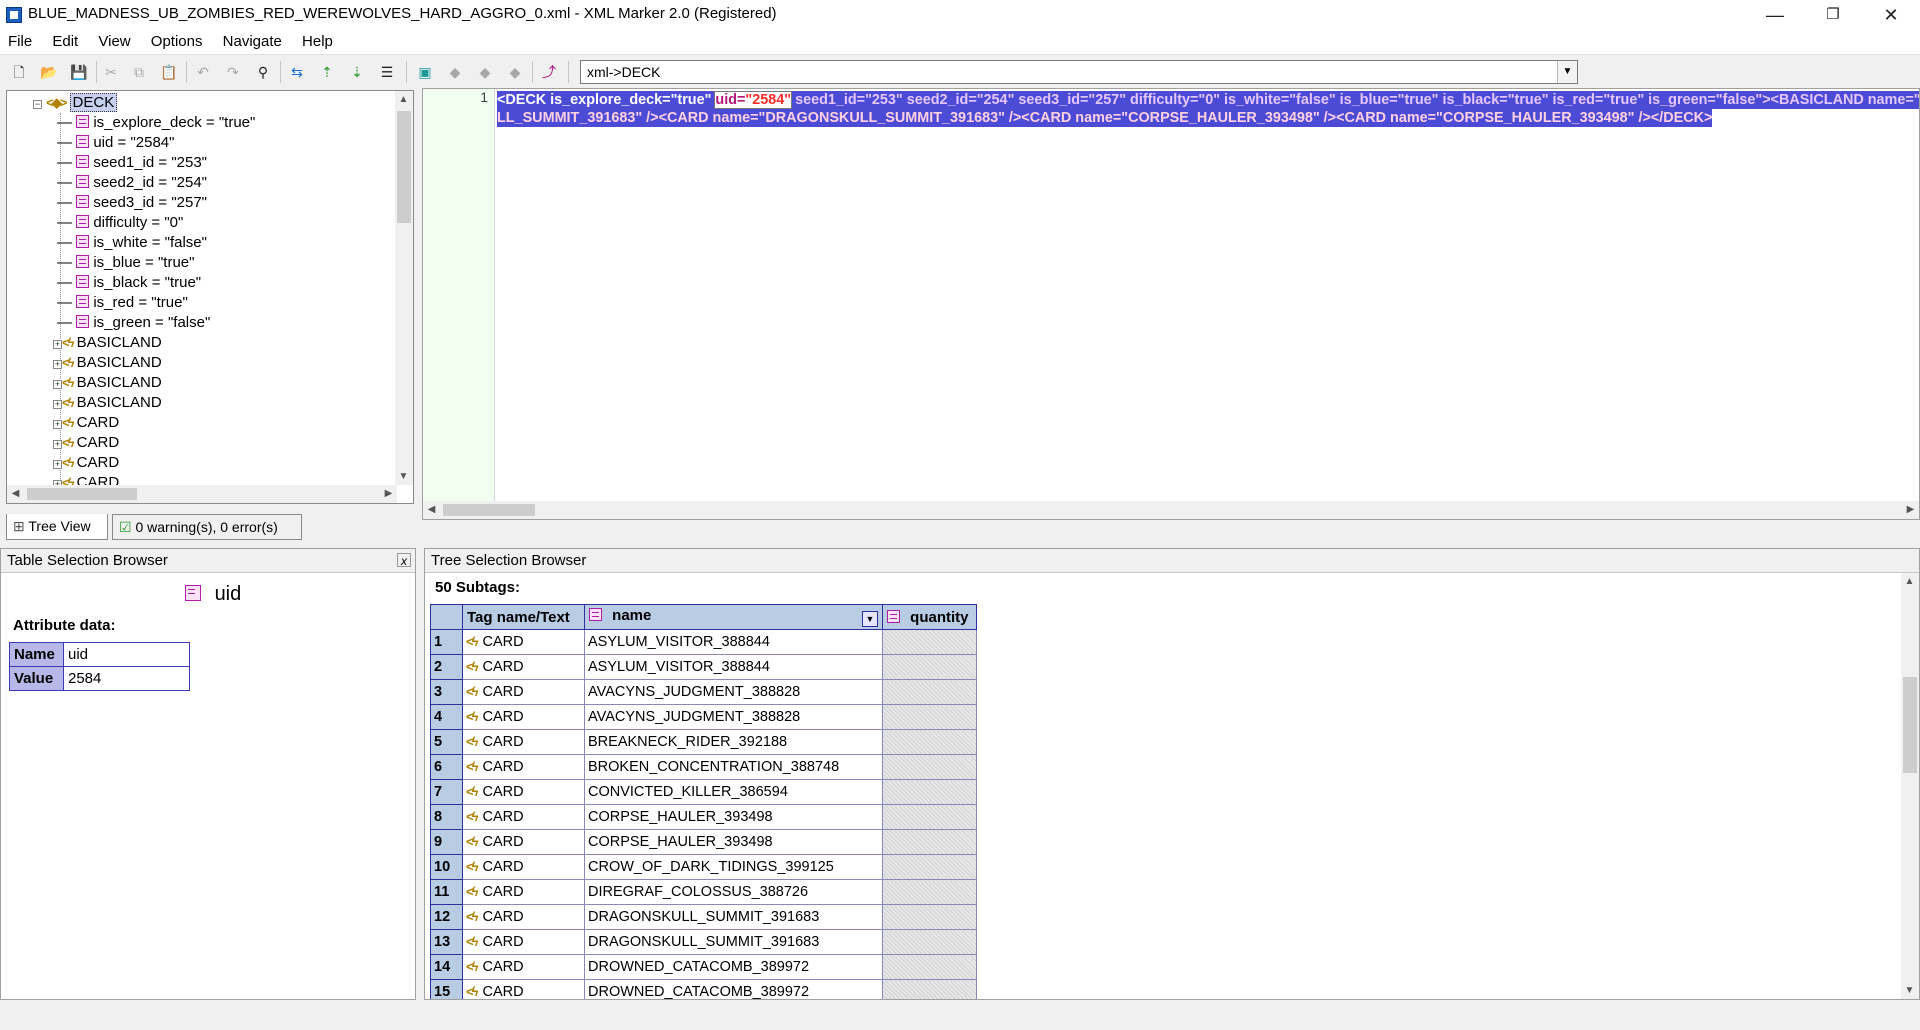  Describe the element at coordinates (203, 72) in the screenshot. I see `undo-icon: ↶` at that location.